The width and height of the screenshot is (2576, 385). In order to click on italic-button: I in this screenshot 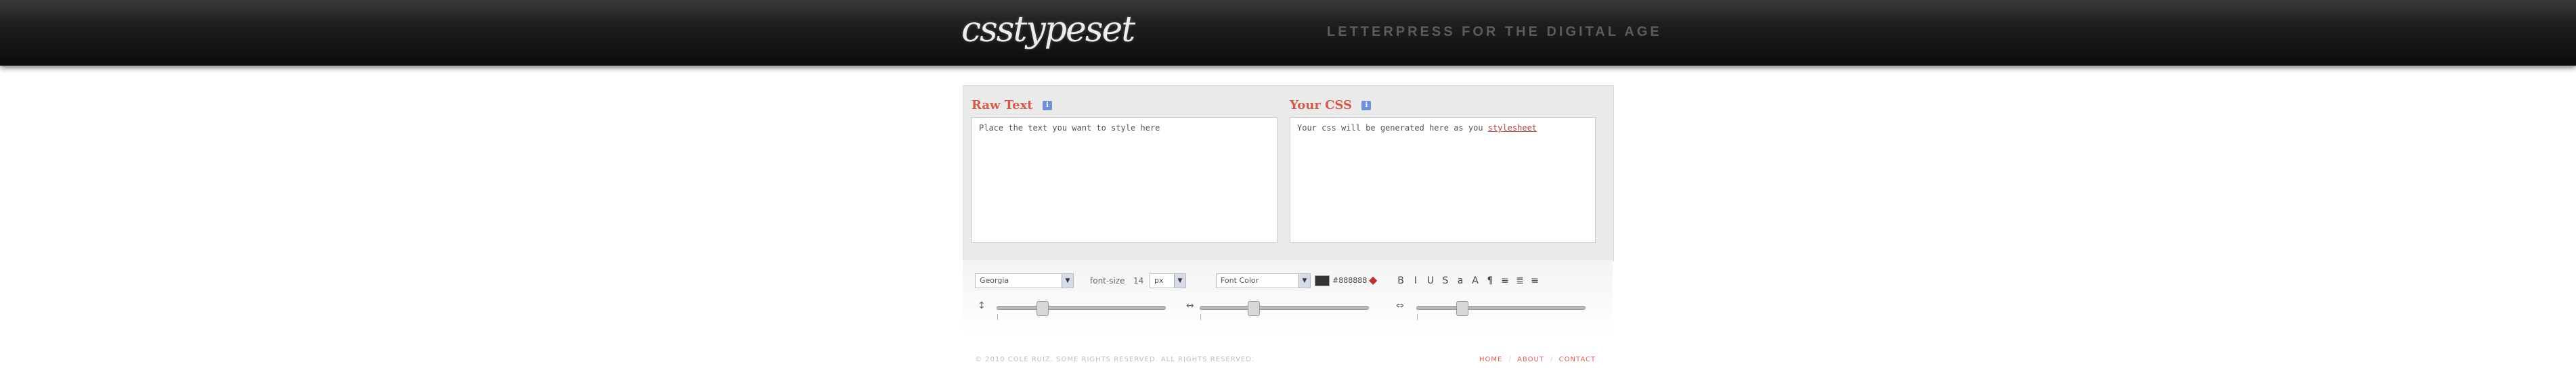, I will do `click(1416, 281)`.